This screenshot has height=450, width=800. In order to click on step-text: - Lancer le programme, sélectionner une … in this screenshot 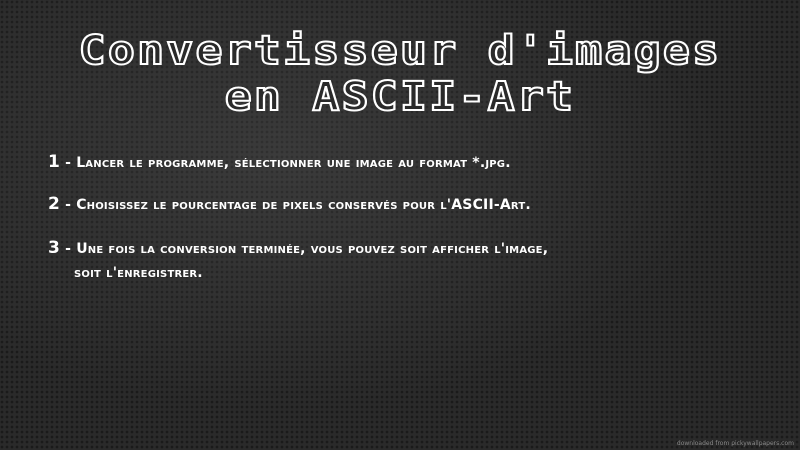, I will do `click(285, 163)`.